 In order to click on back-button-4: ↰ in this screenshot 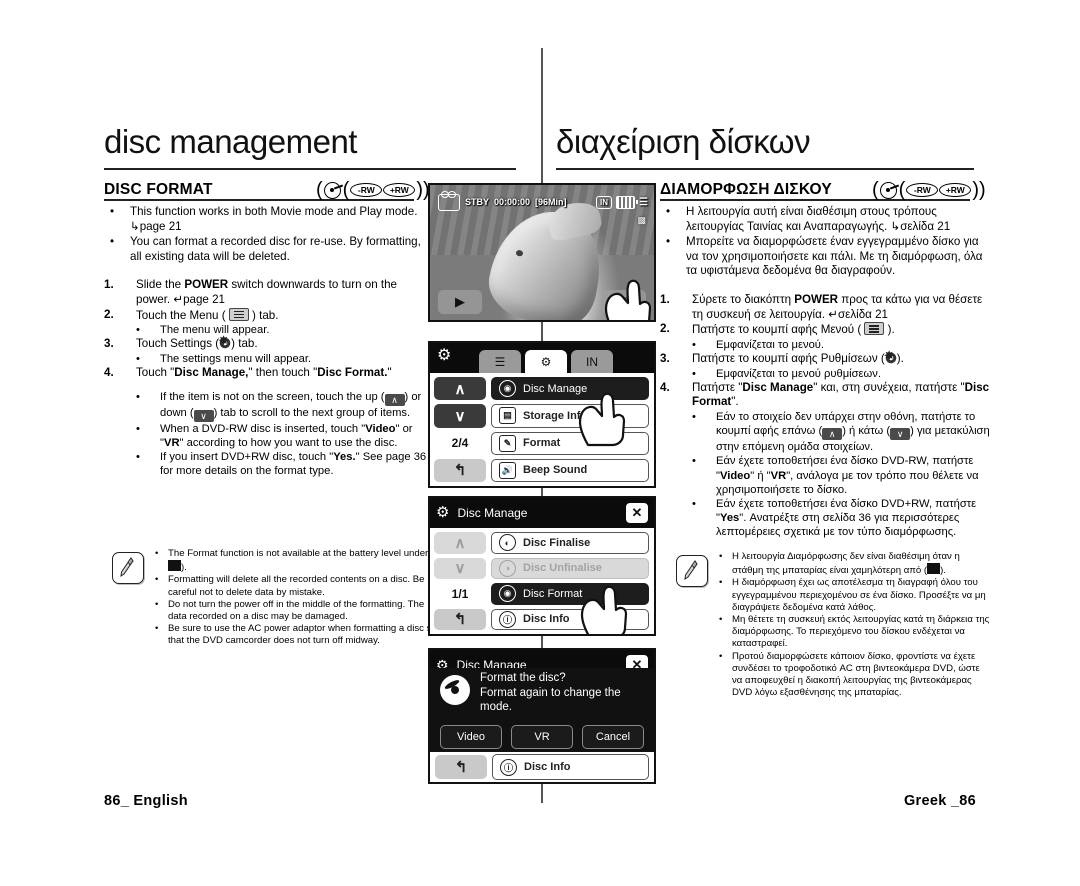, I will do `click(461, 767)`.